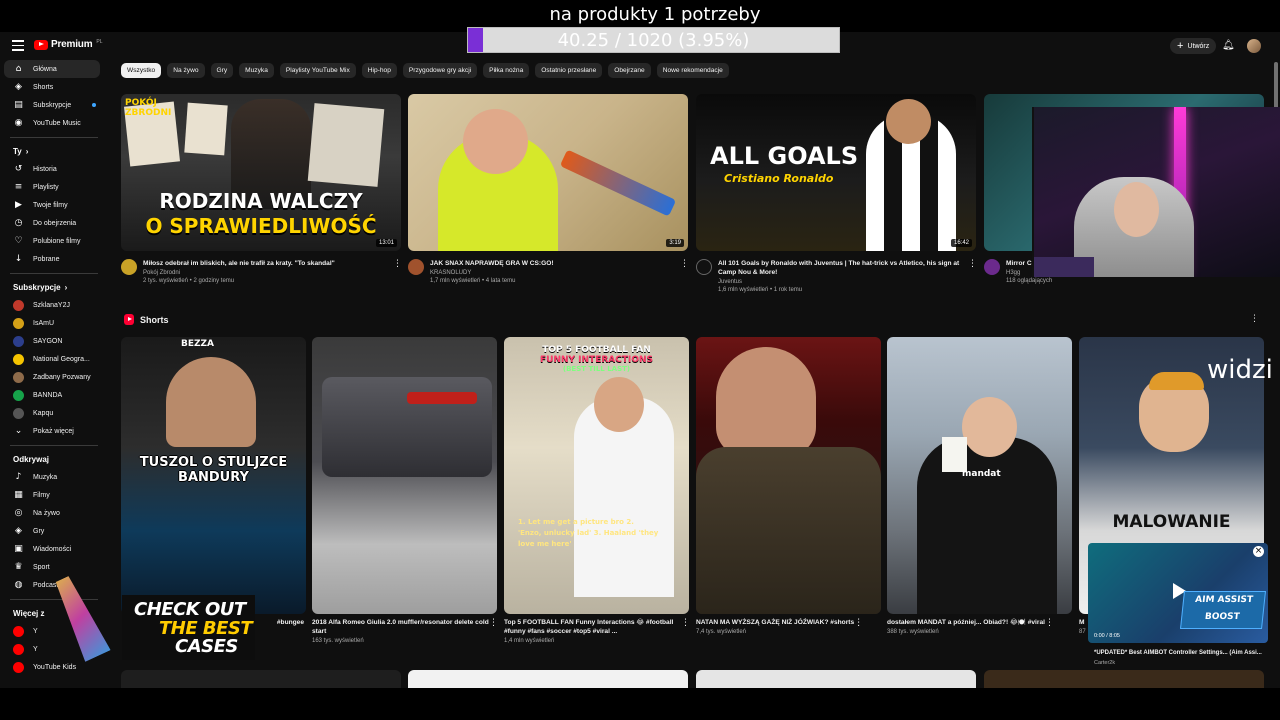  What do you see at coordinates (54, 531) in the screenshot?
I see `sidebar-item: ◈ Gry` at bounding box center [54, 531].